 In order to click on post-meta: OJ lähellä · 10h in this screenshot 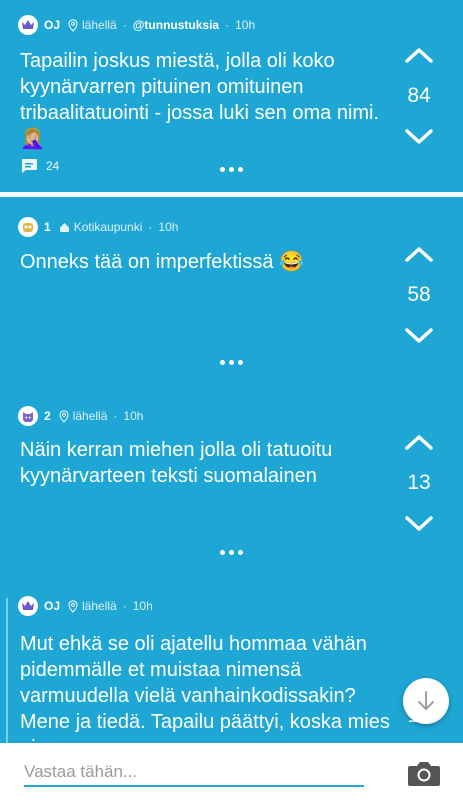, I will do `click(85, 606)`.